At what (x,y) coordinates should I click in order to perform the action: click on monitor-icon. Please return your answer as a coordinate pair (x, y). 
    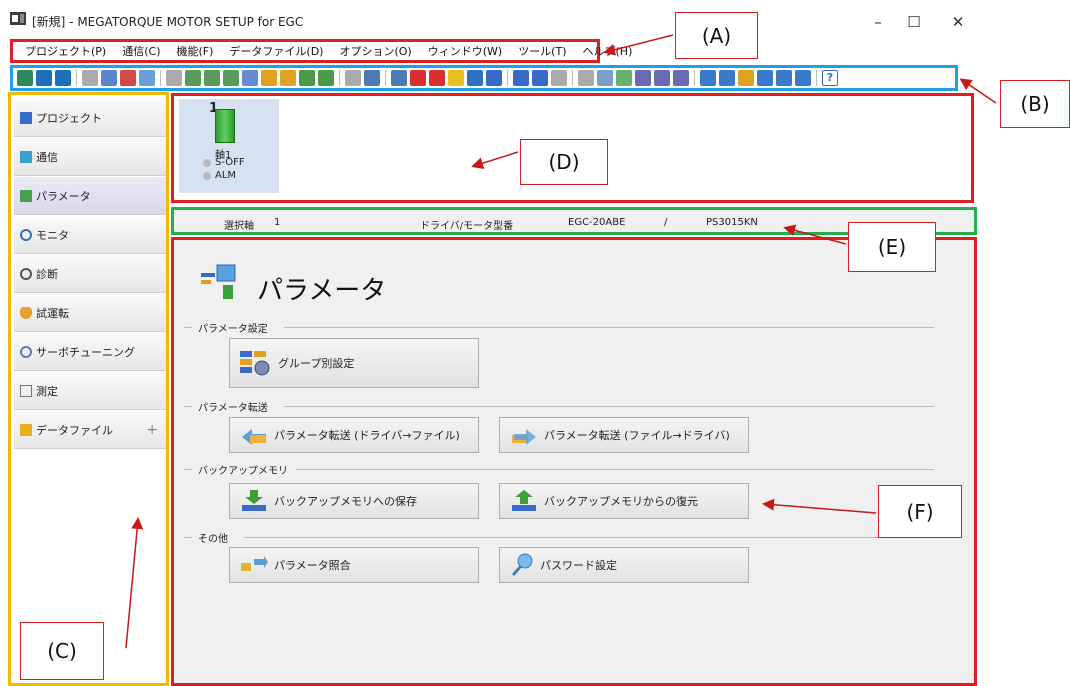
    Looking at the image, I should click on (26, 234).